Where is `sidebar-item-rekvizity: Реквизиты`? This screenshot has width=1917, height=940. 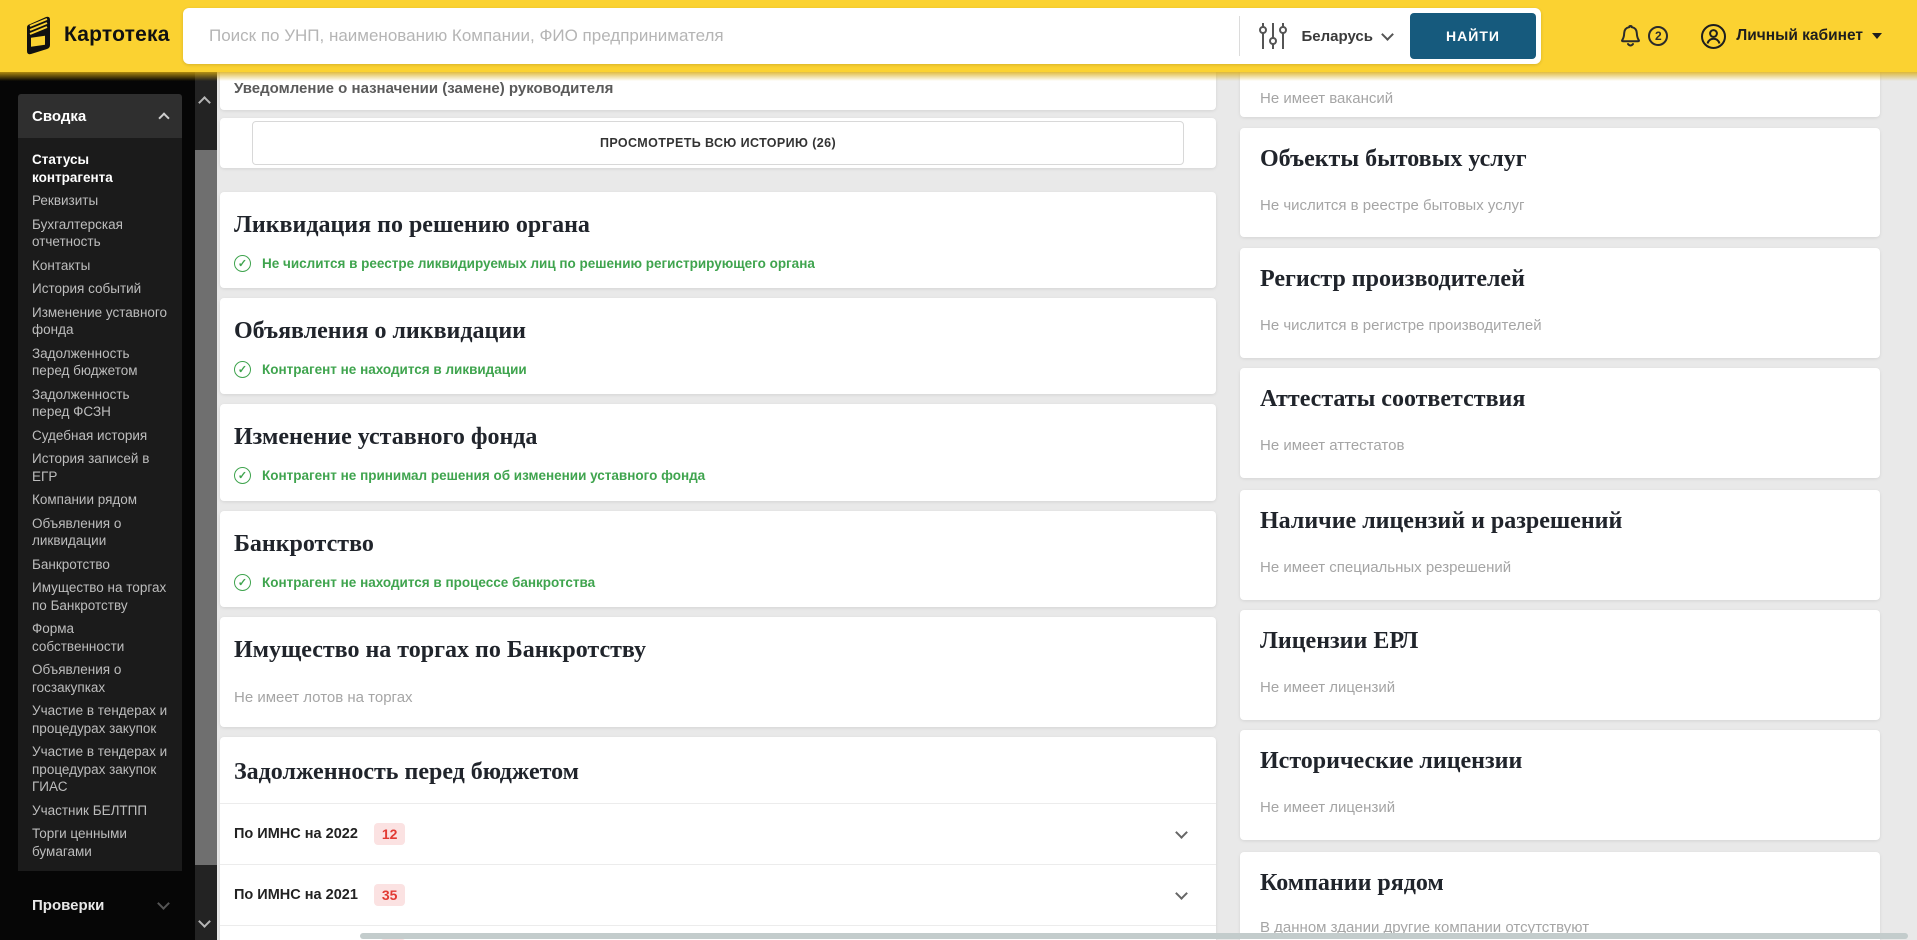
sidebar-item-rekvizity: Реквизиты is located at coordinates (100, 201).